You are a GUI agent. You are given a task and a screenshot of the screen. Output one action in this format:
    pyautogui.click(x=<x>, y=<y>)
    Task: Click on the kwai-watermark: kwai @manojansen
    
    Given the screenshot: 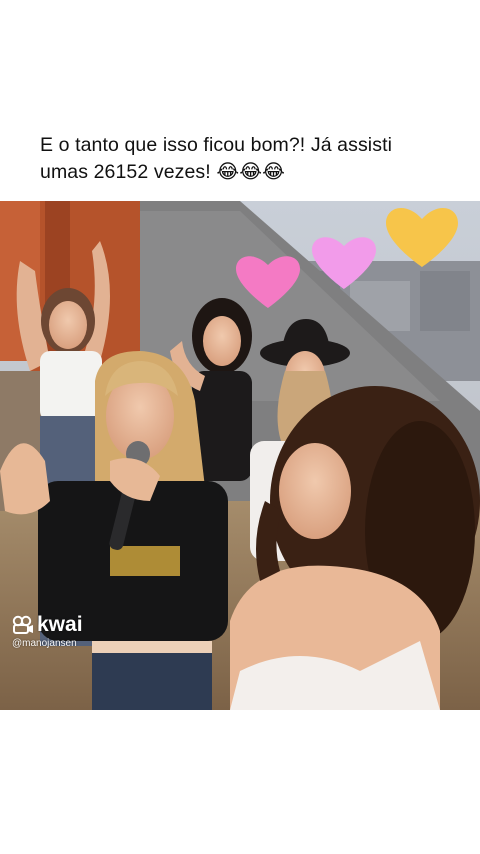 What is the action you would take?
    pyautogui.click(x=47, y=632)
    